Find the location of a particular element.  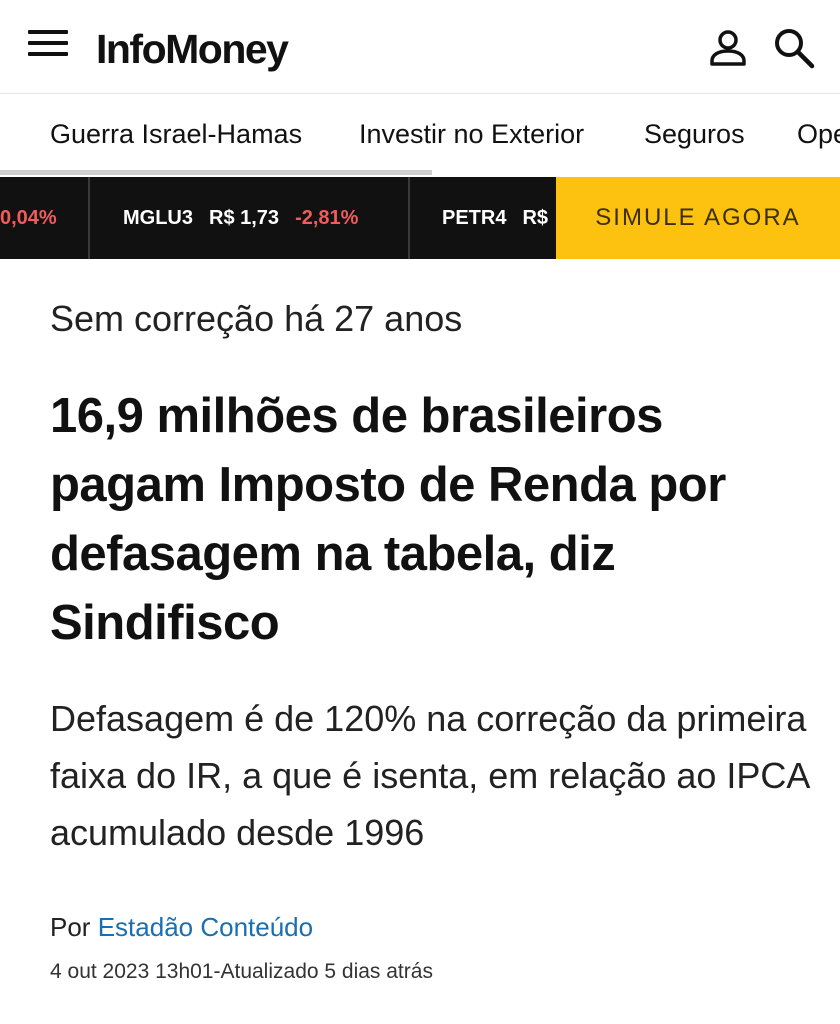

nav-item-truncated: Ope is located at coordinates (818, 134).